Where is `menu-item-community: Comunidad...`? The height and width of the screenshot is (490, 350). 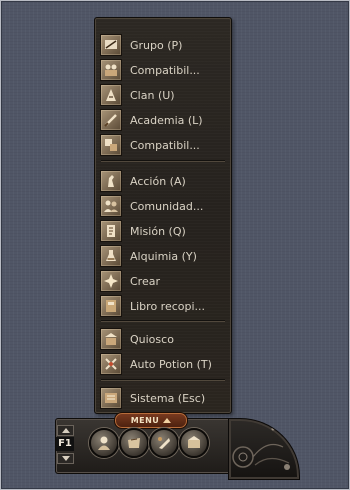
menu-item-community: Comunidad... is located at coordinates (163, 206).